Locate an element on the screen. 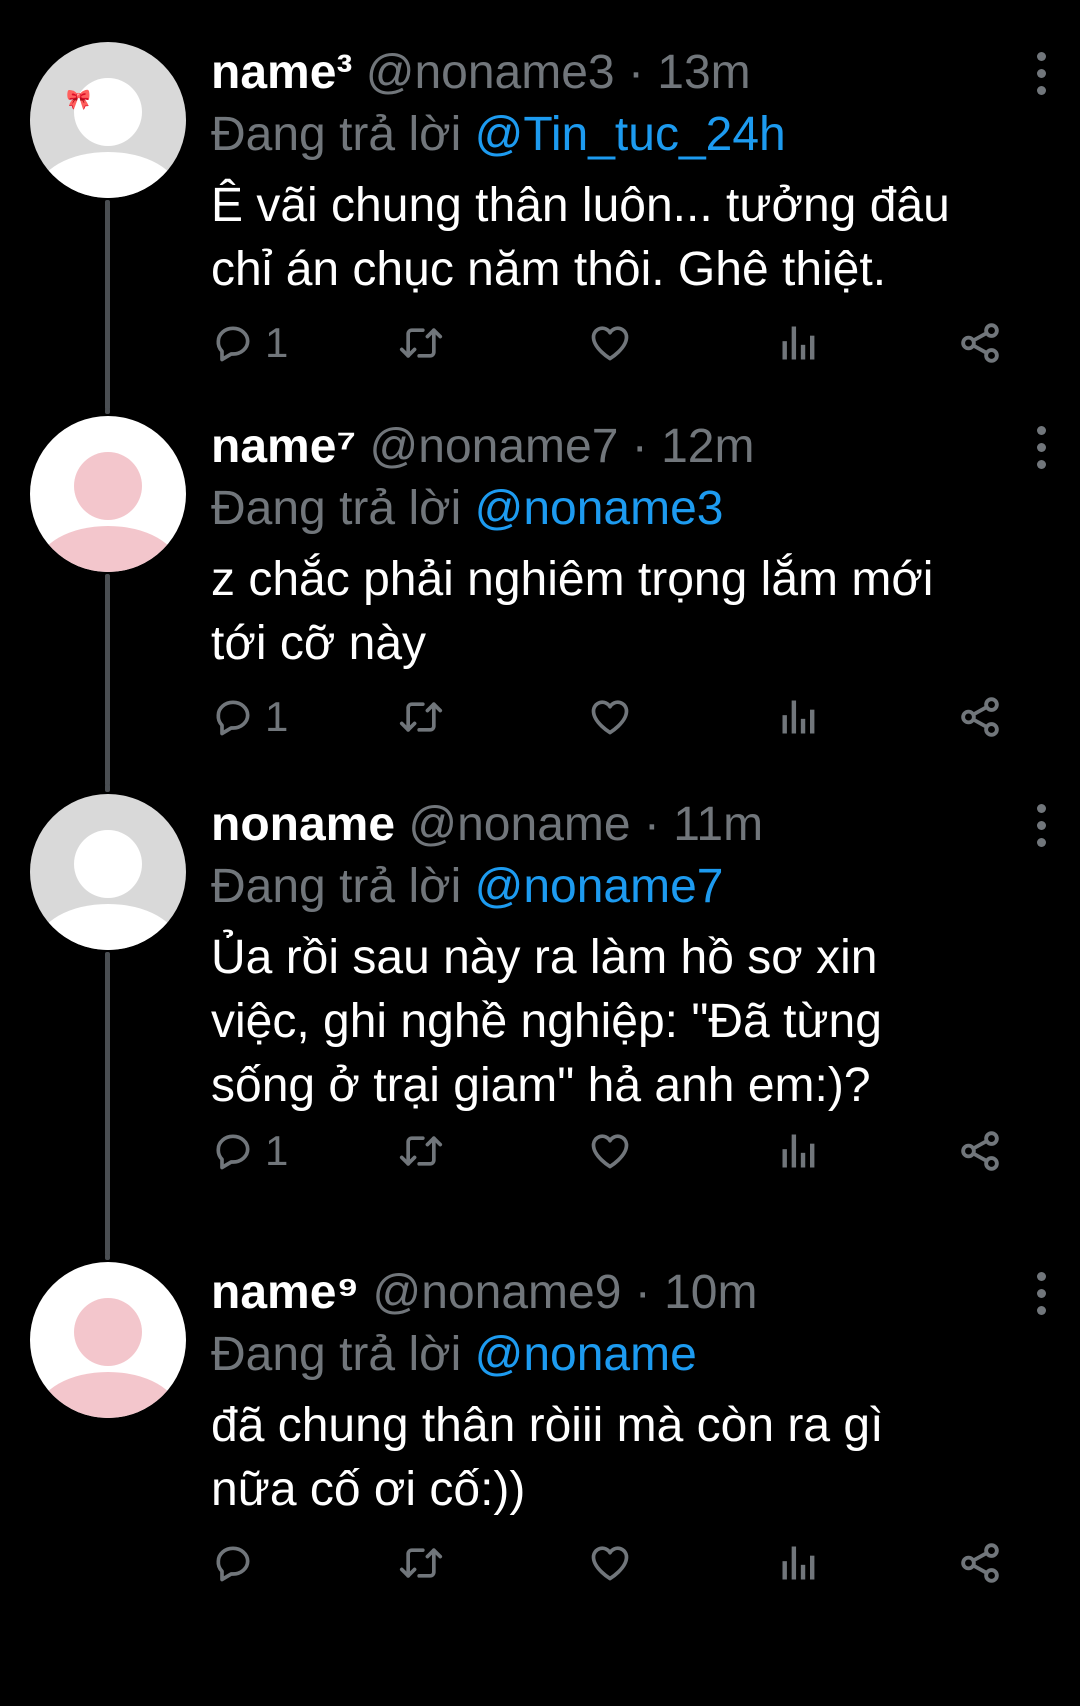  replying-to: Đang trả lời @Tin_tuc_24h is located at coordinates (631, 135).